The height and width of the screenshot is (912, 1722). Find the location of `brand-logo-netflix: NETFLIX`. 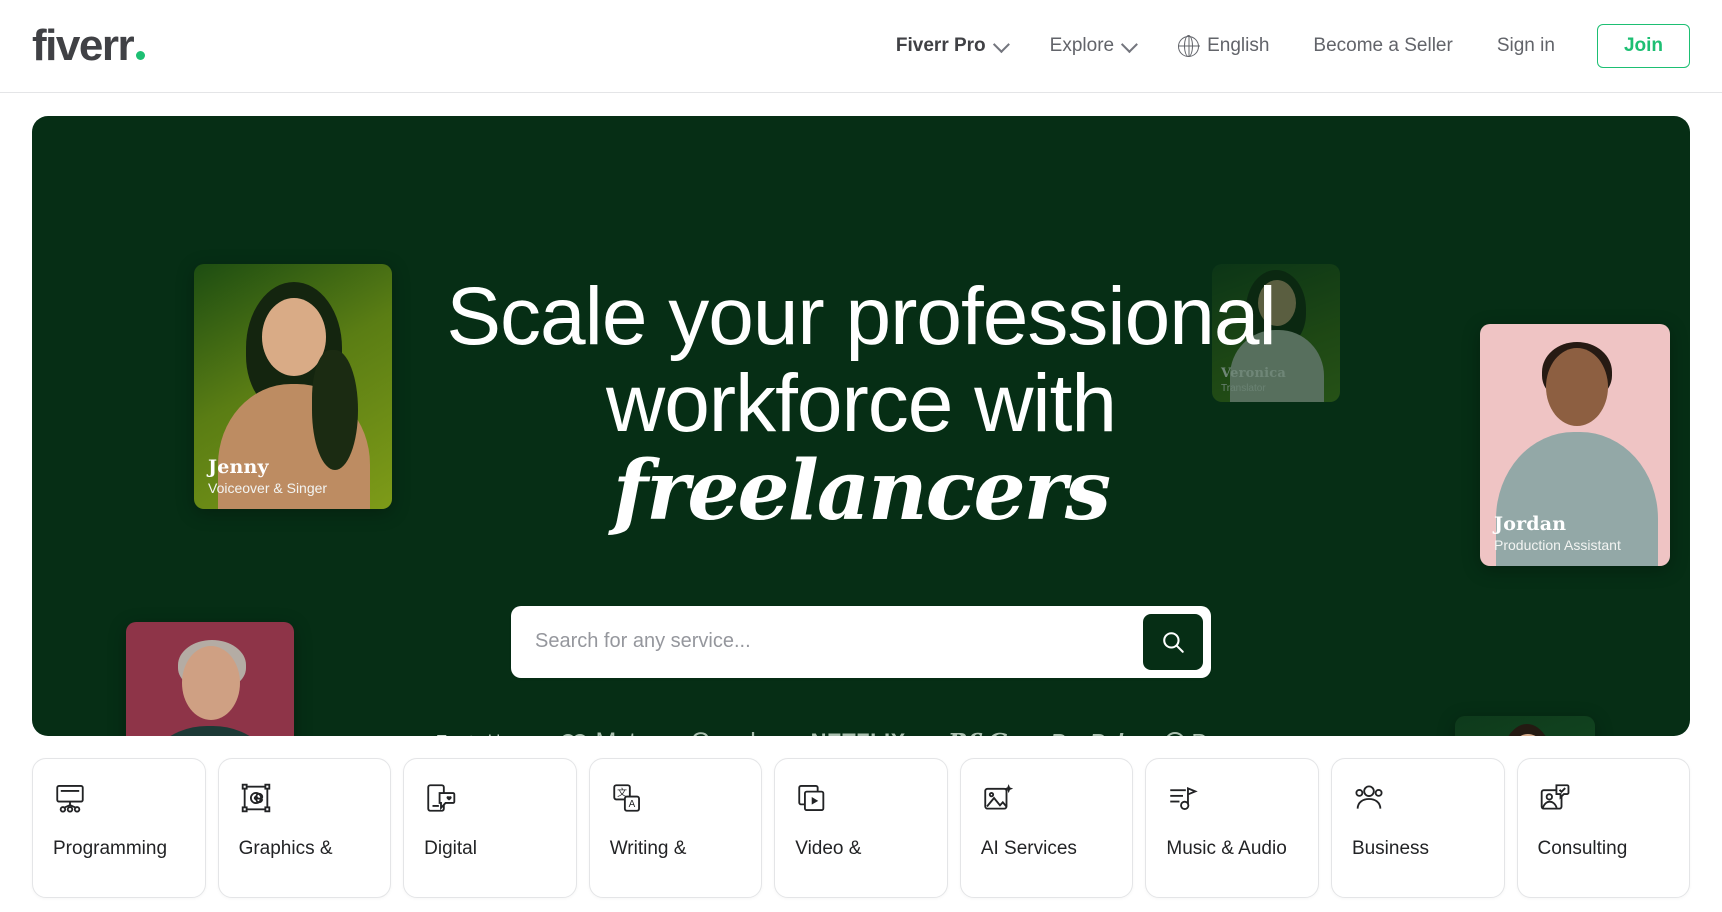

brand-logo-netflix: NETFLIX is located at coordinates (858, 732).